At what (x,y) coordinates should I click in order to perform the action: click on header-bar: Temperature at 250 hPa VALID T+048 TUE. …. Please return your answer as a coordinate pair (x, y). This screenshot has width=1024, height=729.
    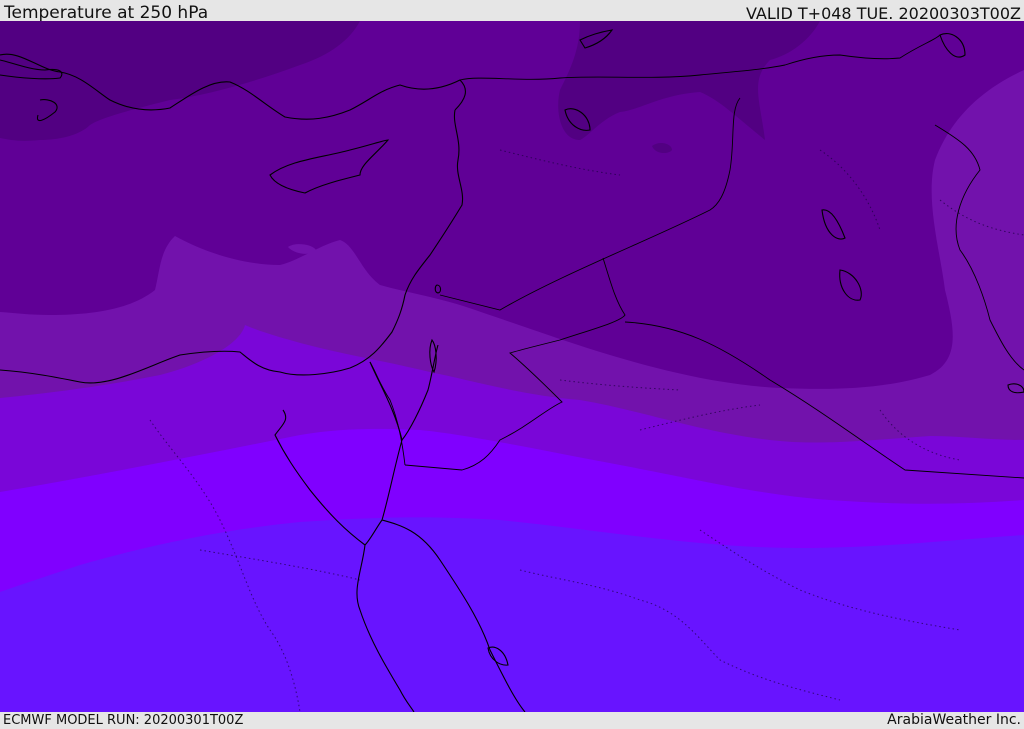
    Looking at the image, I should click on (512, 11).